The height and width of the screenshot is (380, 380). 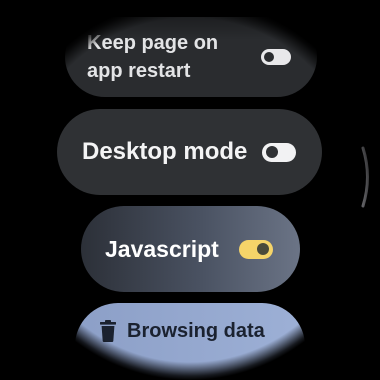 What do you see at coordinates (108, 331) in the screenshot?
I see `trash-icon` at bounding box center [108, 331].